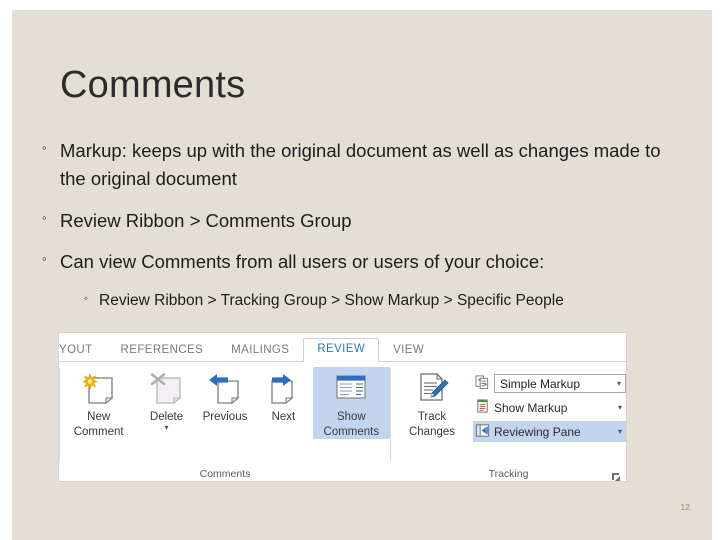  I want to click on tracking-group-label-text: Tracking, so click(508, 474).